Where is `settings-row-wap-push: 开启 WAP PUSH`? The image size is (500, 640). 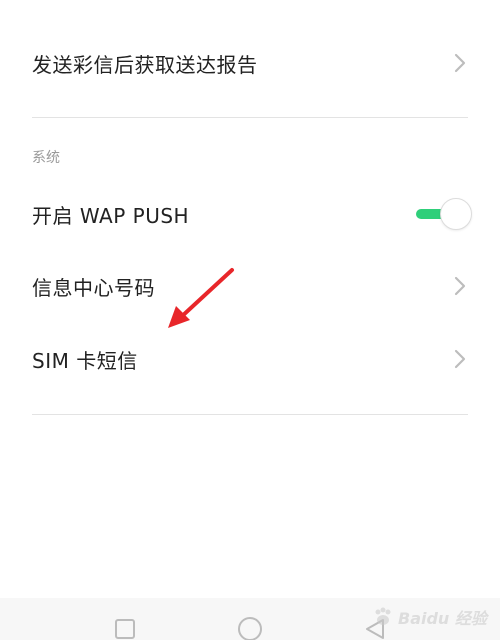 settings-row-wap-push: 开启 WAP PUSH is located at coordinates (250, 214).